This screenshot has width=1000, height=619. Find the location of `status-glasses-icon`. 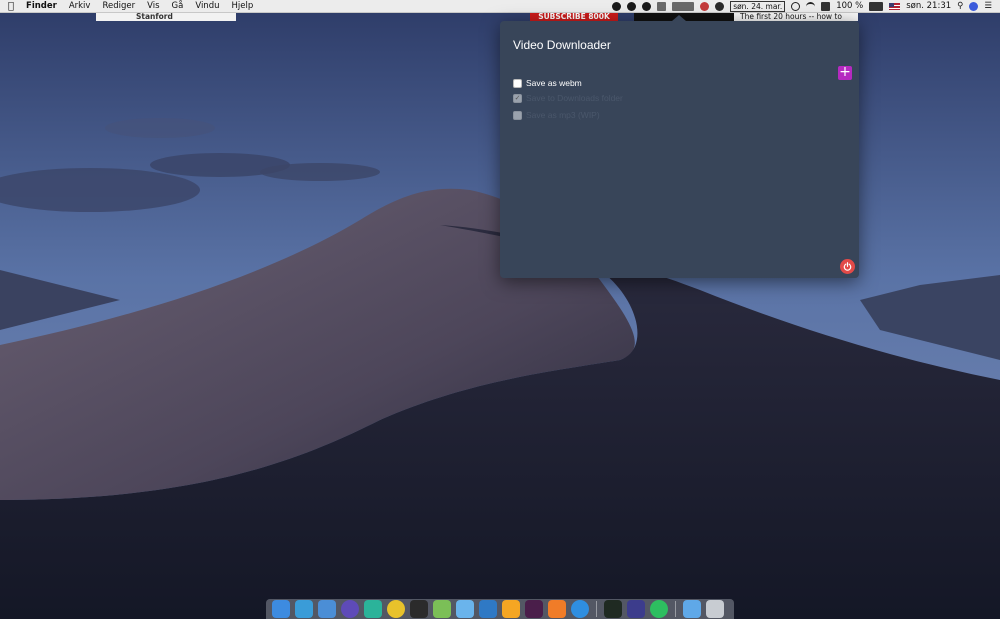

status-glasses-icon is located at coordinates (796, 6).